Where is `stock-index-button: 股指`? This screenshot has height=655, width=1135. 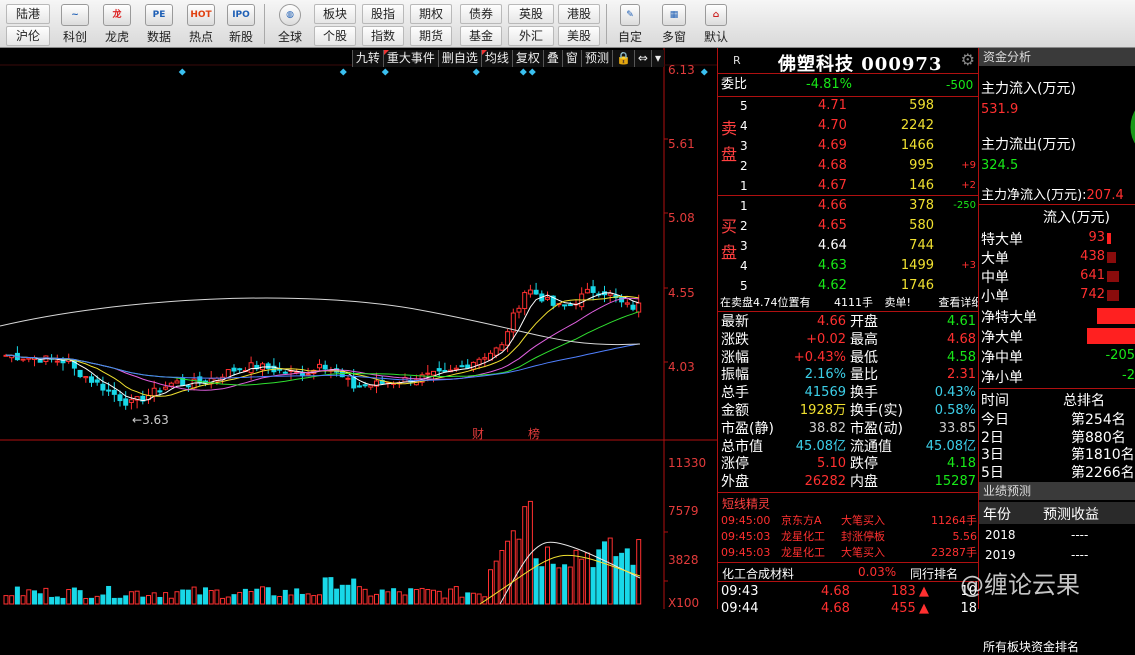 stock-index-button: 股指 is located at coordinates (383, 14).